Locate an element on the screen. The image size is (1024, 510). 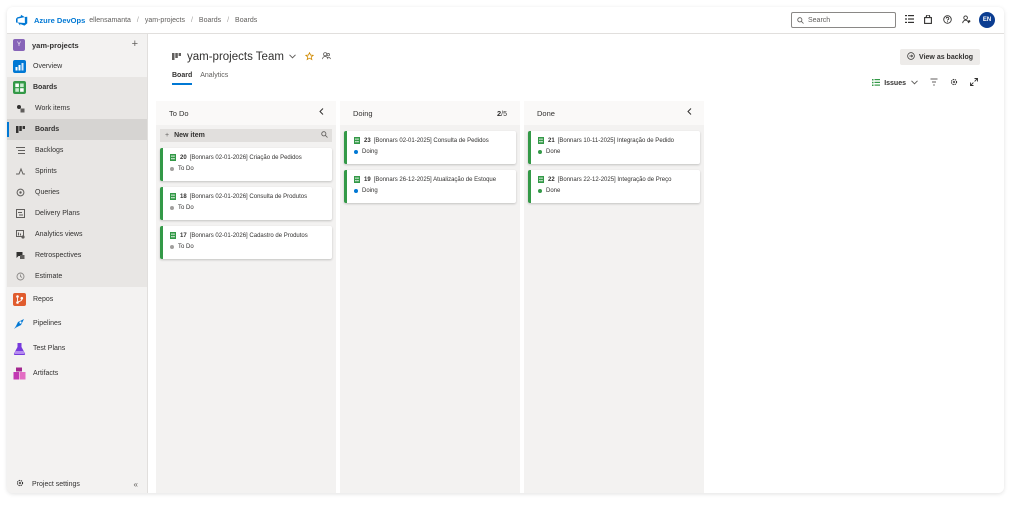
help-icon is located at coordinates (947, 19).